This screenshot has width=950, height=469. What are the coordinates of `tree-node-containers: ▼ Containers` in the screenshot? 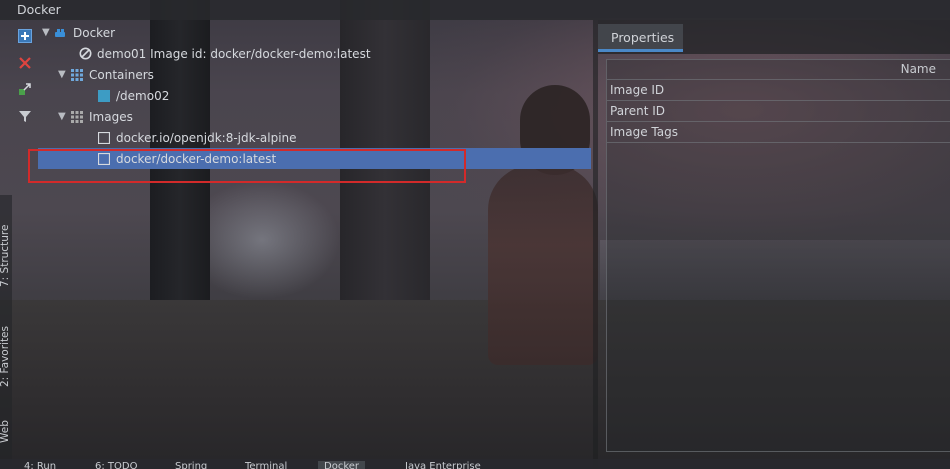 It's located at (106, 74).